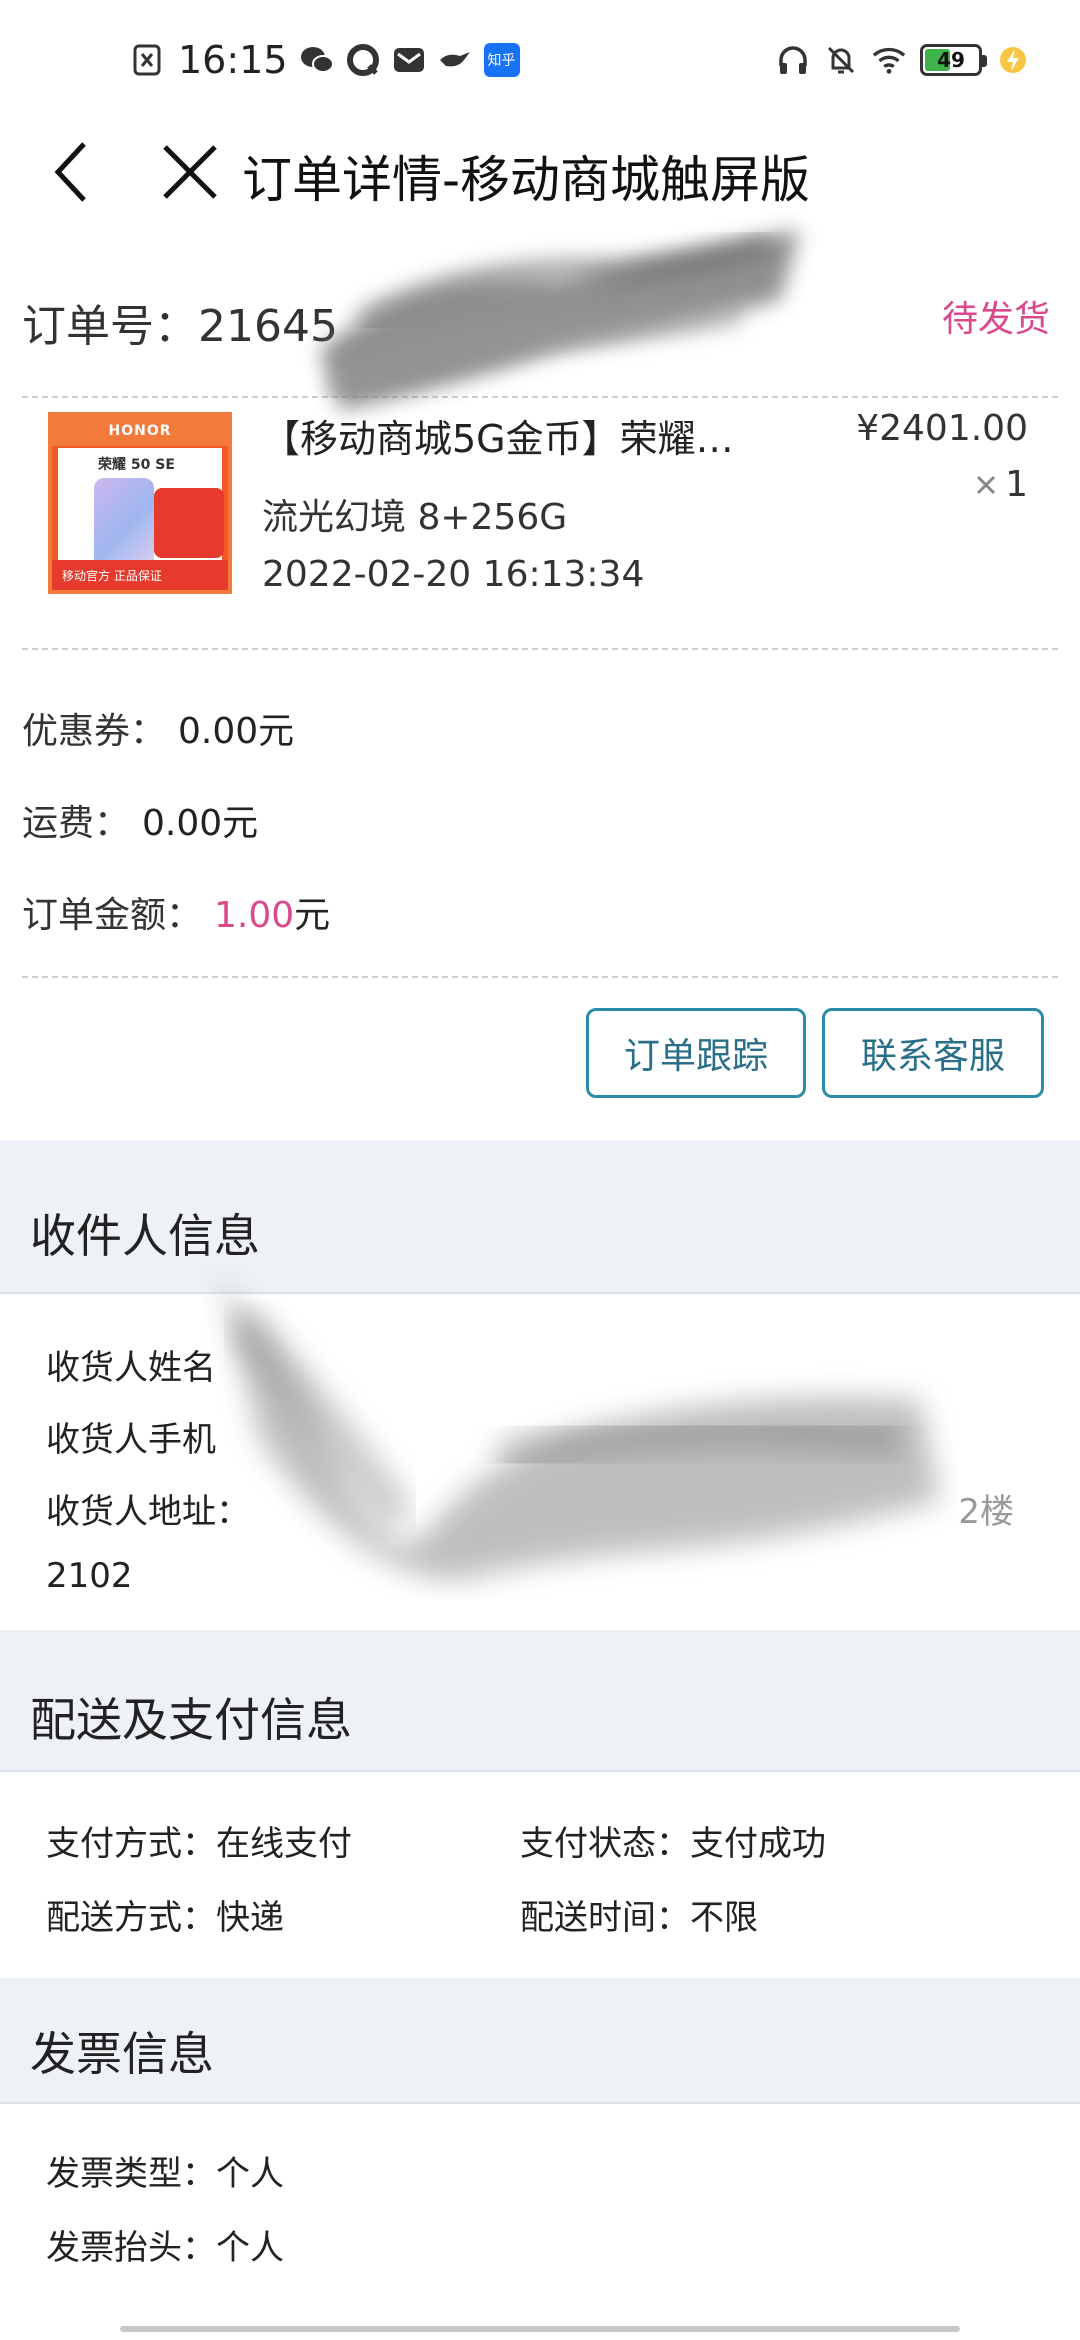  What do you see at coordinates (147, 60) in the screenshot?
I see `file-icon` at bounding box center [147, 60].